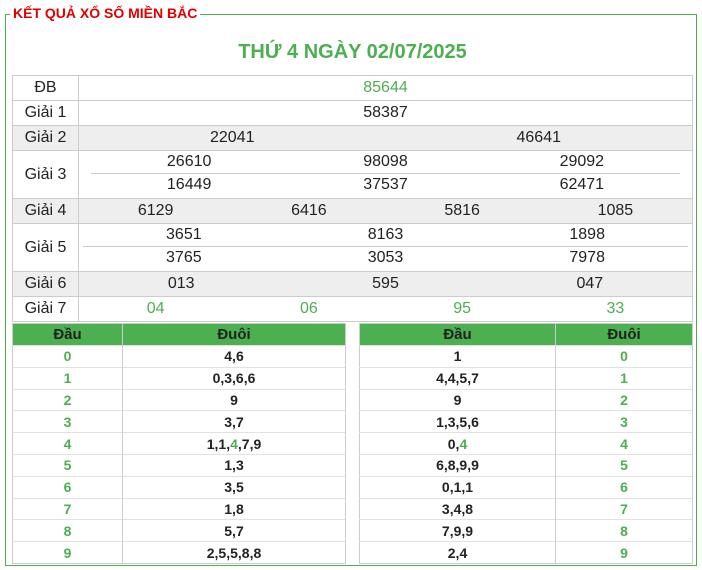  I want to click on prize-label: Giải 1, so click(46, 113).